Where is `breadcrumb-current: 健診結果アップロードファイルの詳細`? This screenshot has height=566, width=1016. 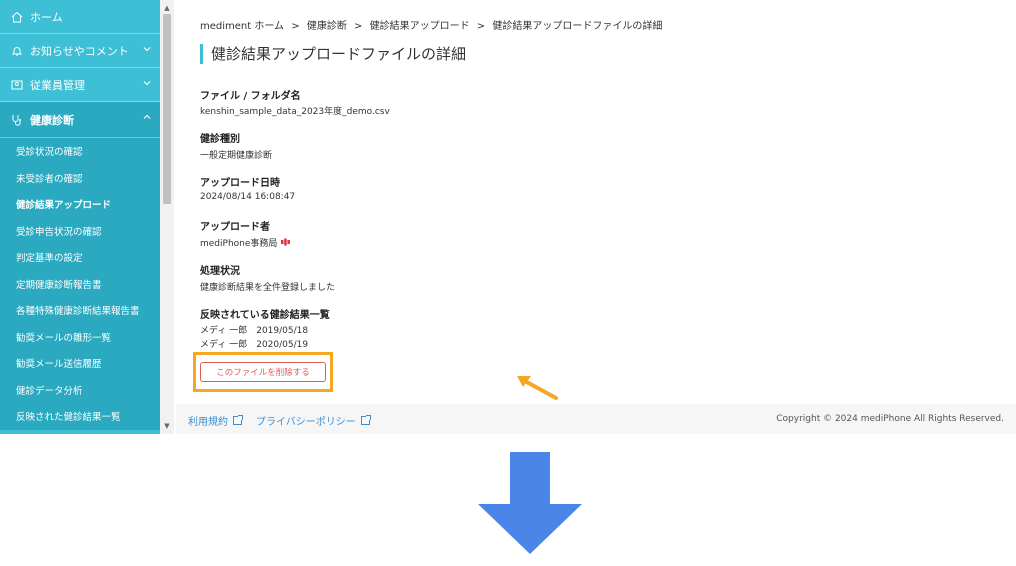 breadcrumb-current: 健診結果アップロードファイルの詳細 is located at coordinates (577, 26).